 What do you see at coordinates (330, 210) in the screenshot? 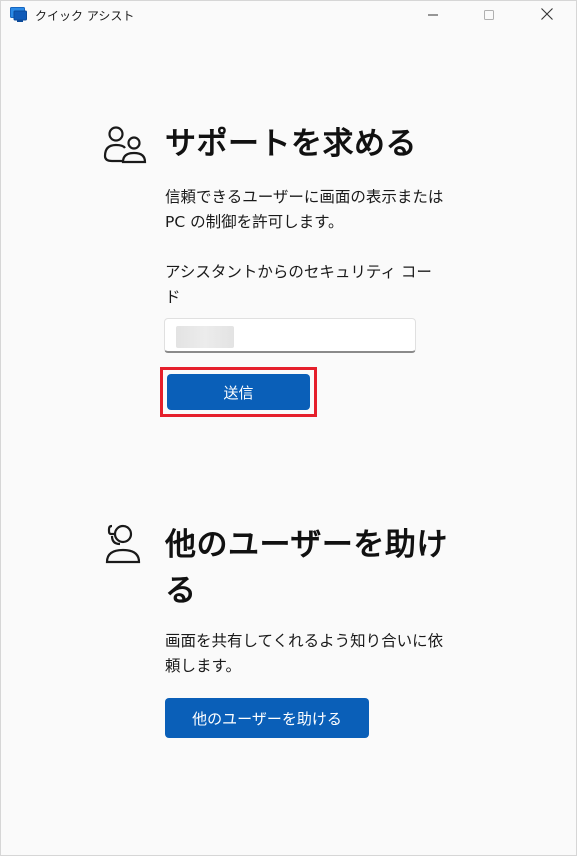
I see `get-help-description: 信頼できるユーザーに画面の表示または PC の制御を許可します。` at bounding box center [330, 210].